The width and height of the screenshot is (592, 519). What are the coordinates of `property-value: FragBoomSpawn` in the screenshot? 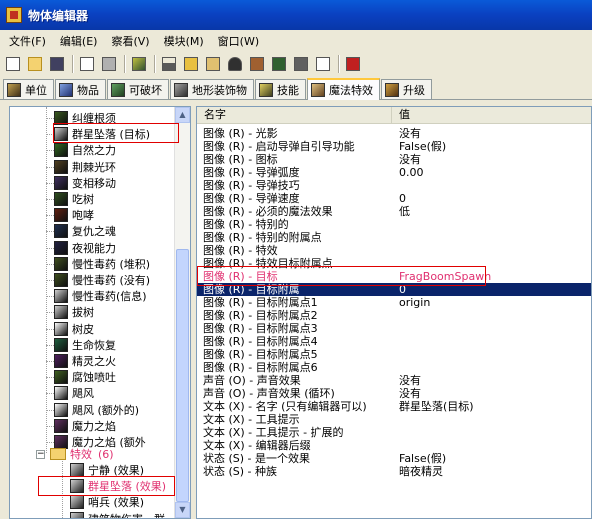 It's located at (441, 276).